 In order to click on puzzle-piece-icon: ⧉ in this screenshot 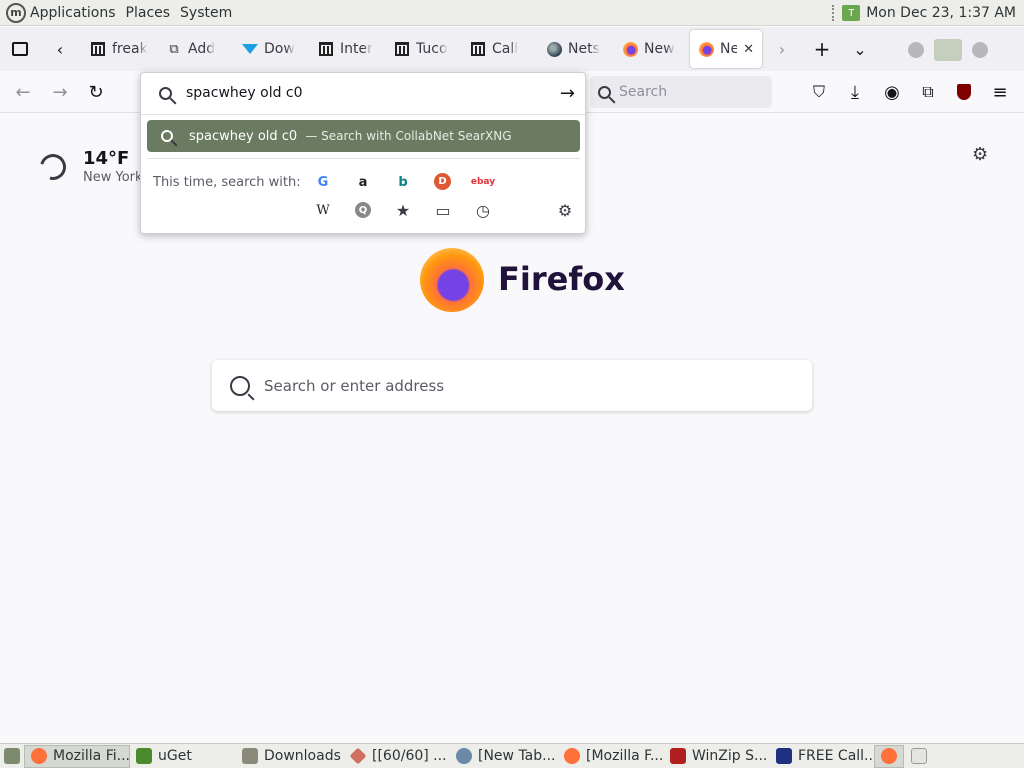, I will do `click(928, 91)`.